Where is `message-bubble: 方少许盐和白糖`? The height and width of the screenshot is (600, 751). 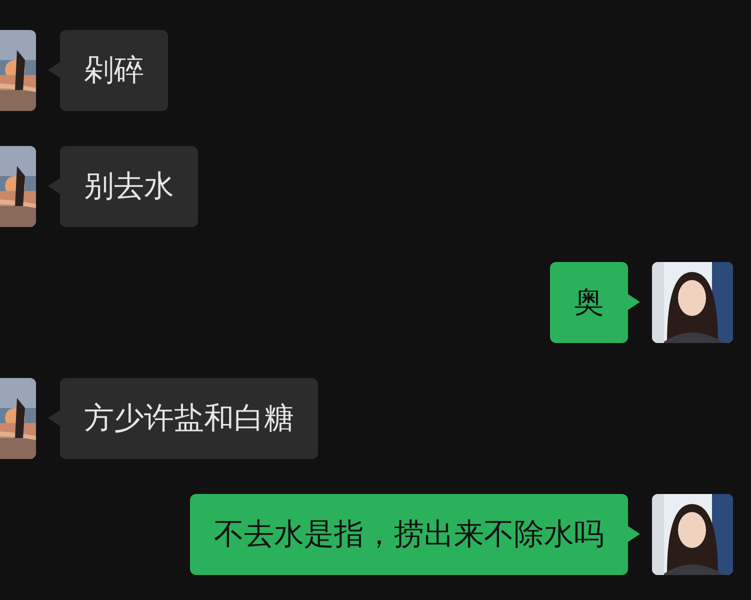
message-bubble: 方少许盐和白糖 is located at coordinates (189, 418).